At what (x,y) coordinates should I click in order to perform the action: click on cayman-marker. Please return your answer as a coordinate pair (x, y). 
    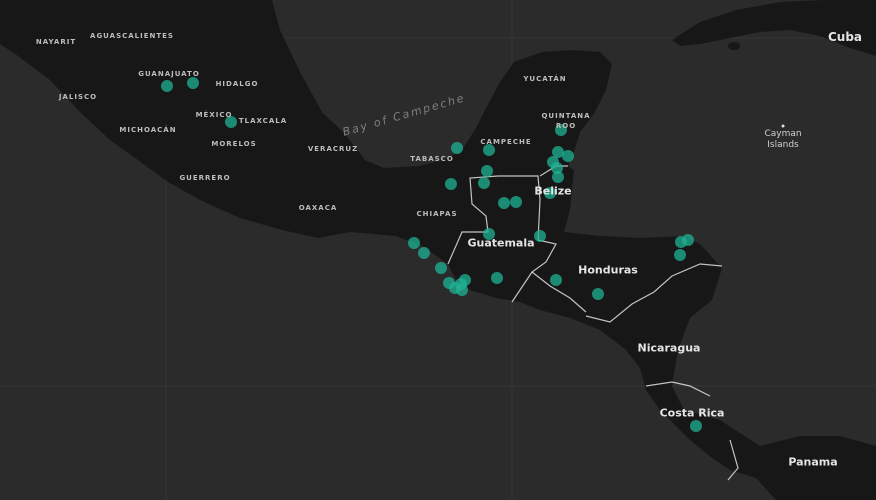
    Looking at the image, I should click on (783, 126).